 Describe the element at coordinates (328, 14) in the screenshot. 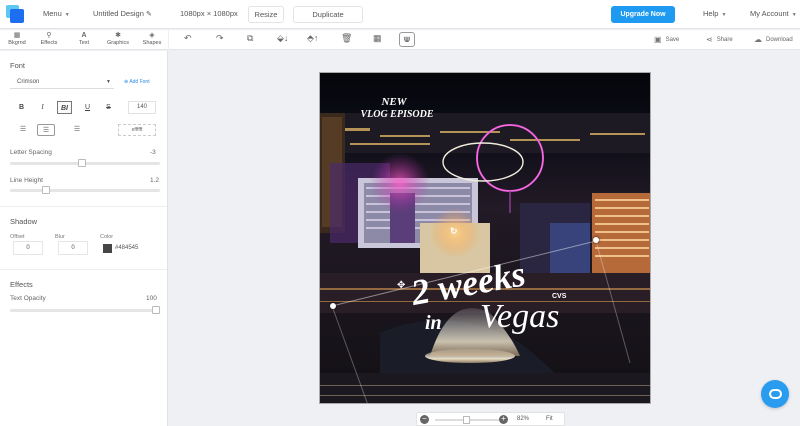

I see `duplicate-button: Duplicate` at that location.